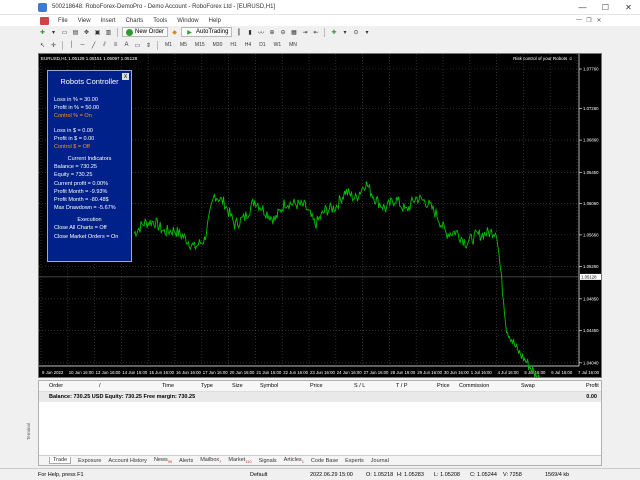  What do you see at coordinates (380, 461) in the screenshot?
I see `tab-journal: Journal` at bounding box center [380, 461].